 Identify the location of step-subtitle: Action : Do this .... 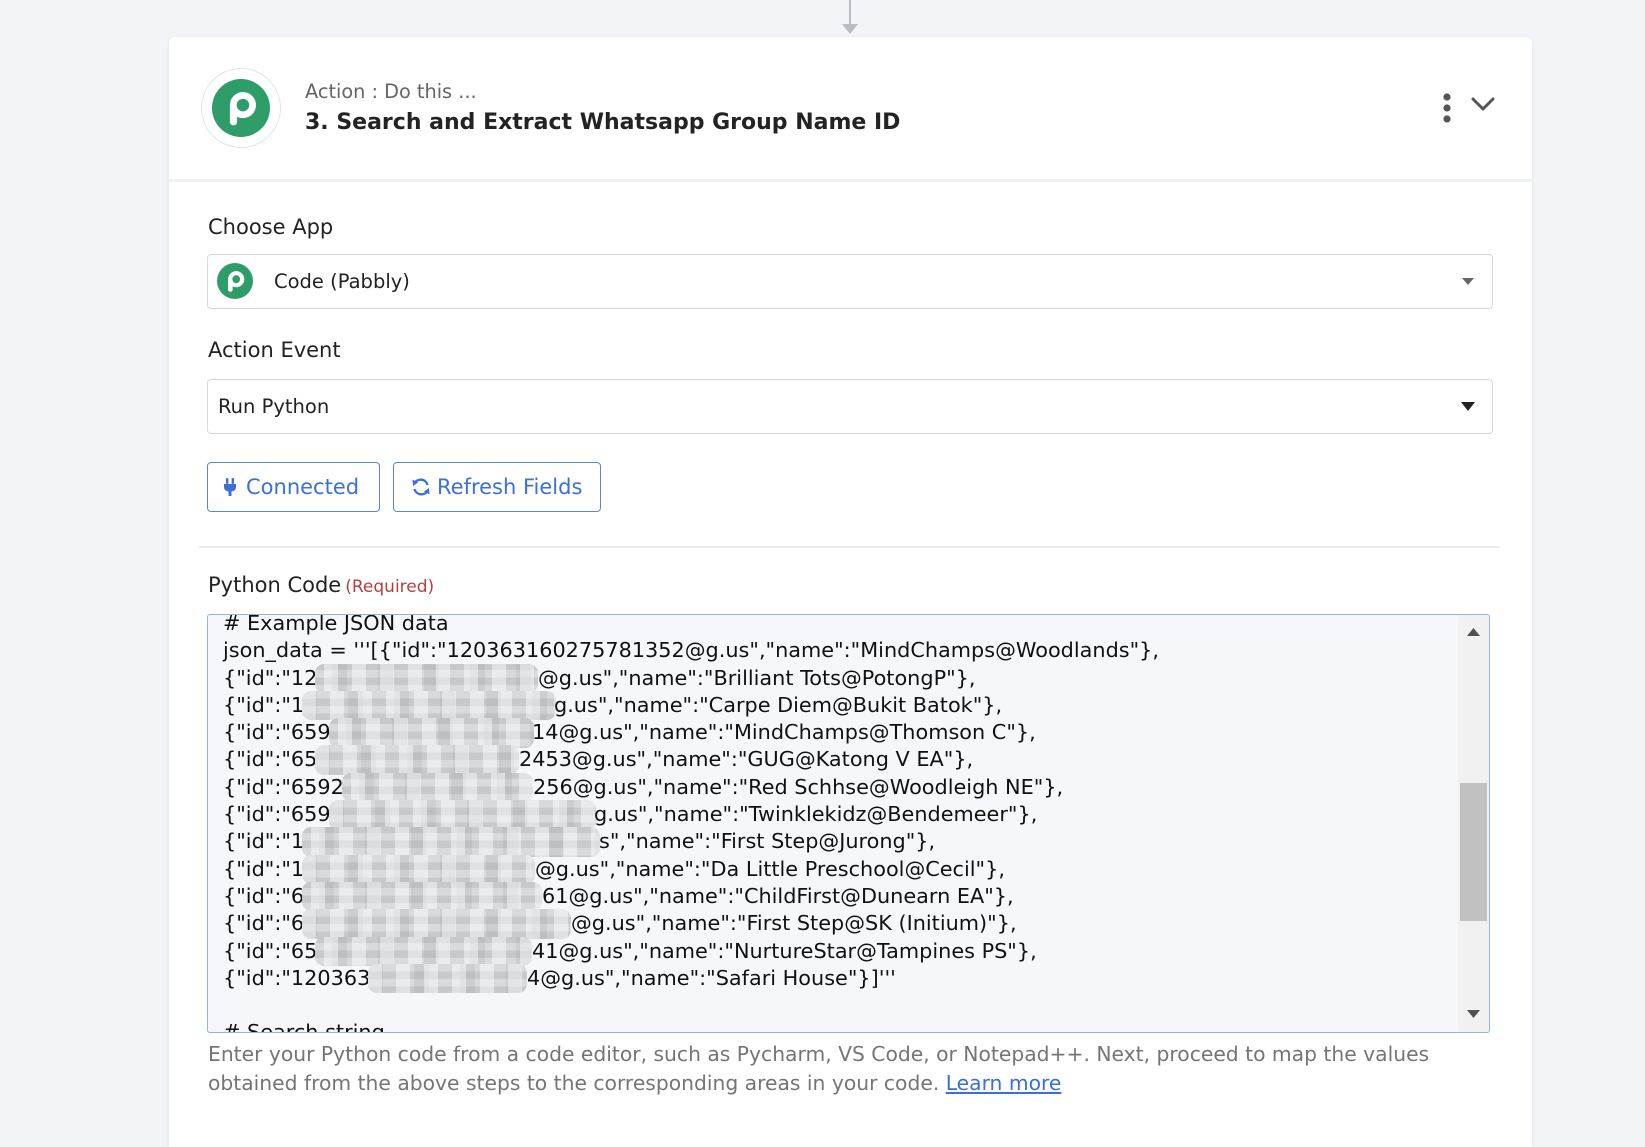
(391, 91).